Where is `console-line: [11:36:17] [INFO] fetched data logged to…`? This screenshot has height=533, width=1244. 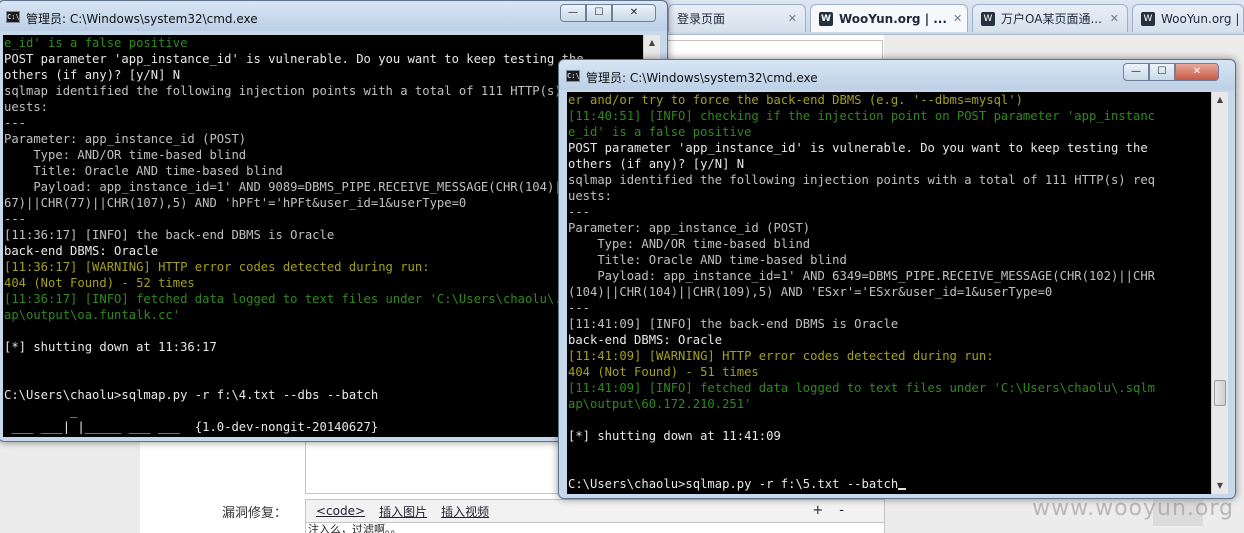
console-line: [11:36:17] [INFO] fetched data logged to… is located at coordinates (297, 299).